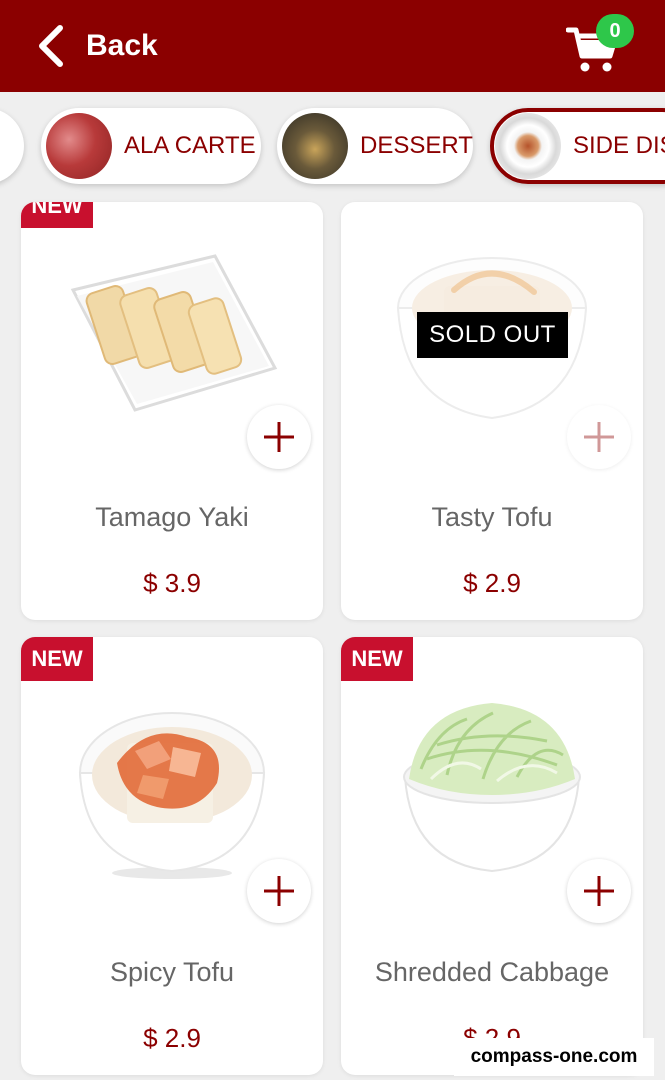 The height and width of the screenshot is (1080, 665). Describe the element at coordinates (79, 146) in the screenshot. I see `beef-thumbnail` at that location.